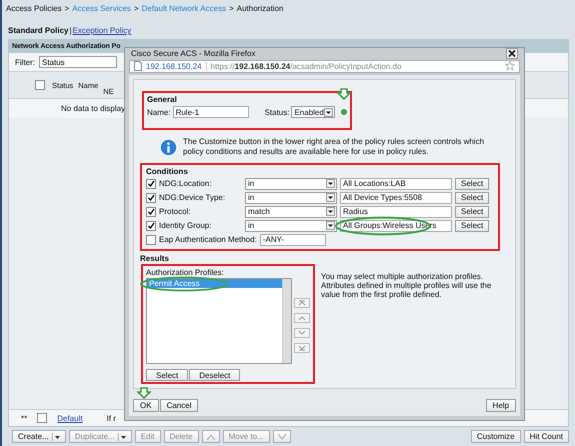 The image size is (575, 446). What do you see at coordinates (282, 437) in the screenshot?
I see `chevron-down-icon` at bounding box center [282, 437].